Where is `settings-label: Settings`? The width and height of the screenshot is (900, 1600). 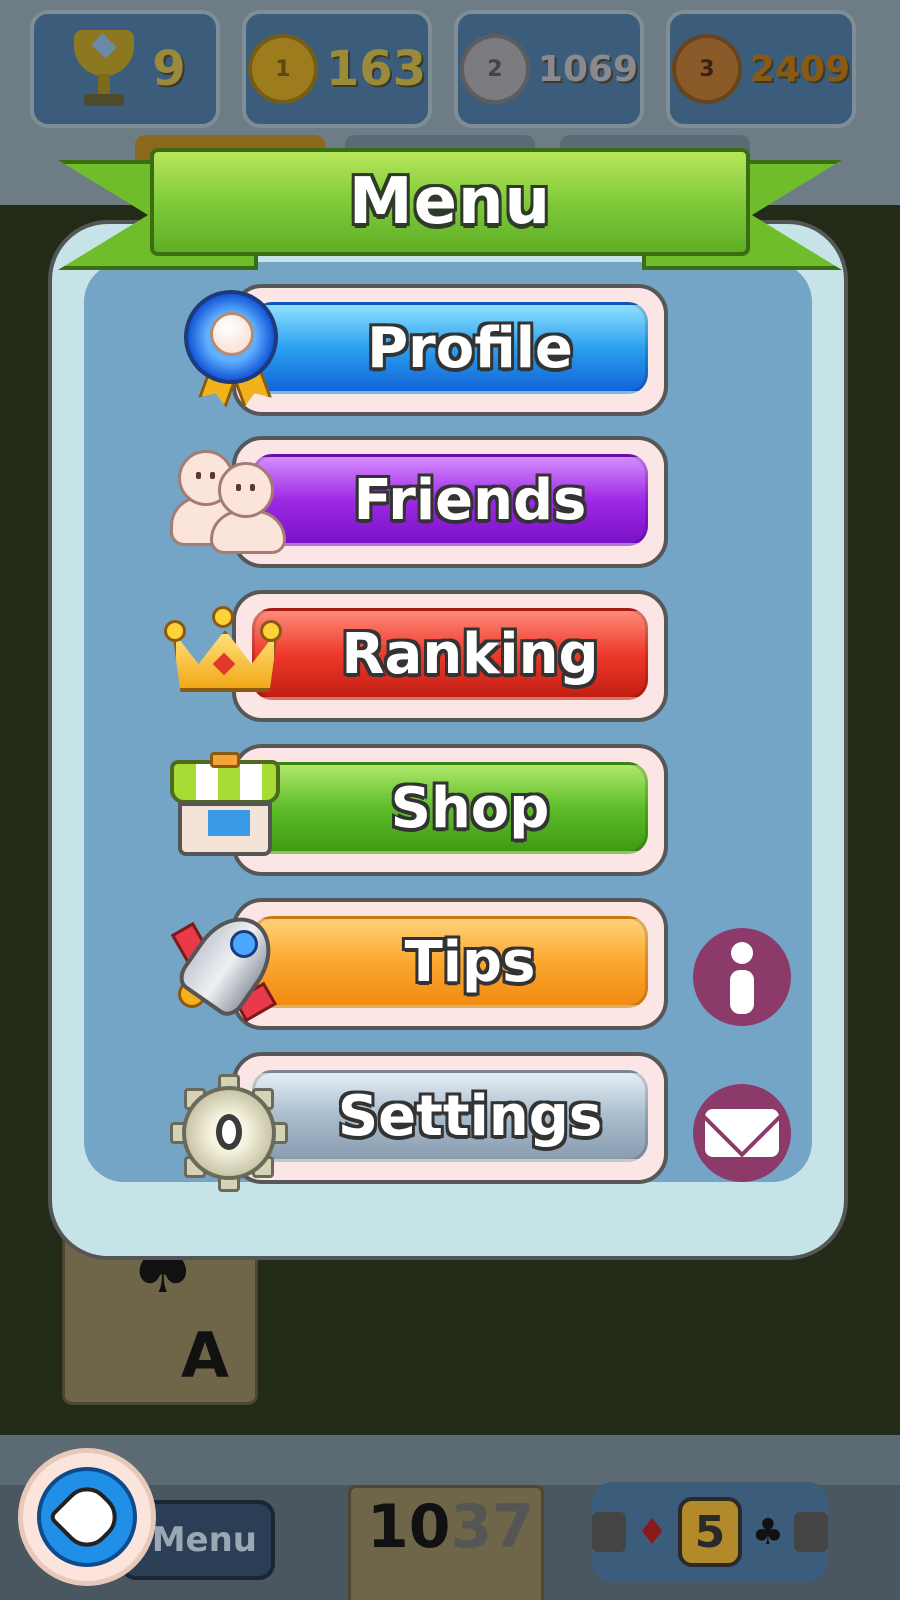 settings-label: Settings is located at coordinates (470, 1116).